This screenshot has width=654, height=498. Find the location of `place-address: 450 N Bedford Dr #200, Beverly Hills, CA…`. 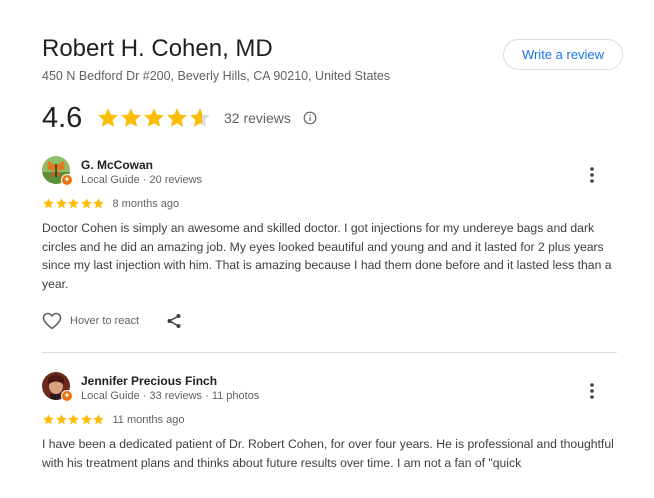

place-address: 450 N Bedford Dr #200, Beverly Hills, CA… is located at coordinates (216, 76).